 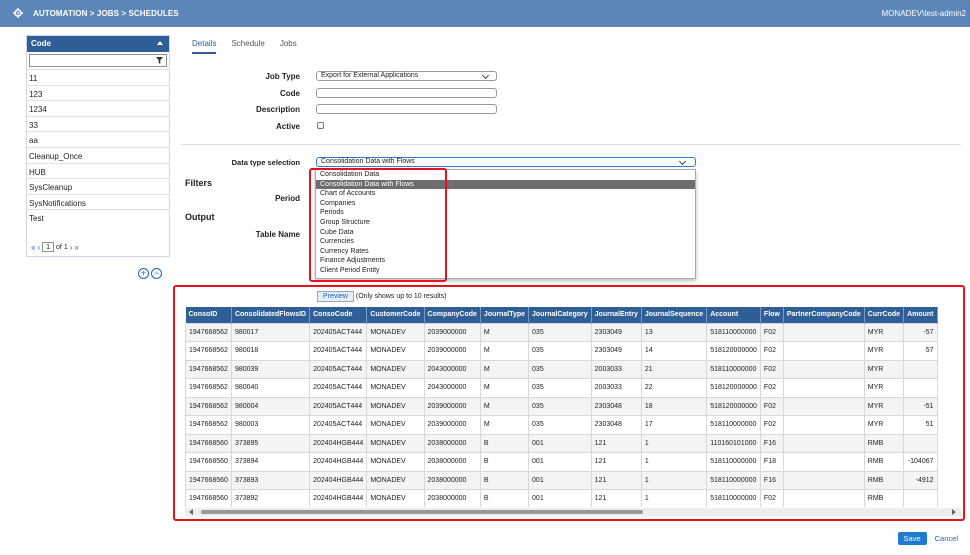 What do you see at coordinates (504, 332) in the screenshot?
I see `table-cell: M` at bounding box center [504, 332].